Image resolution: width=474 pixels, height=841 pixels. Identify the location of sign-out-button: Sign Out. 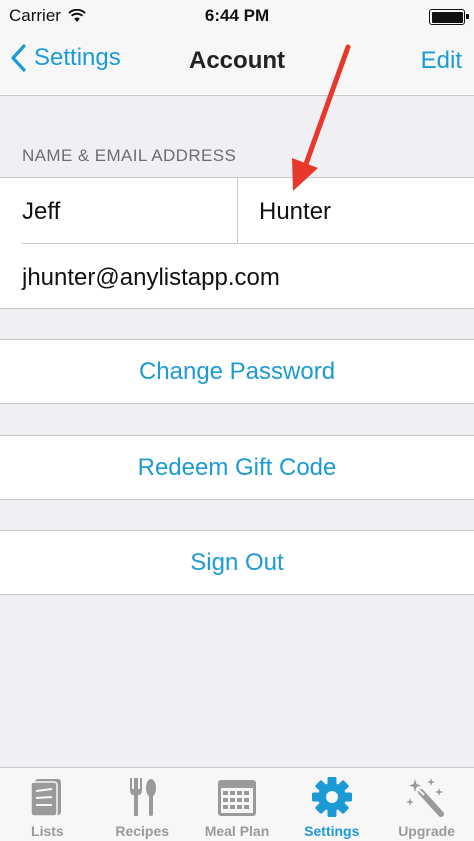
(237, 562).